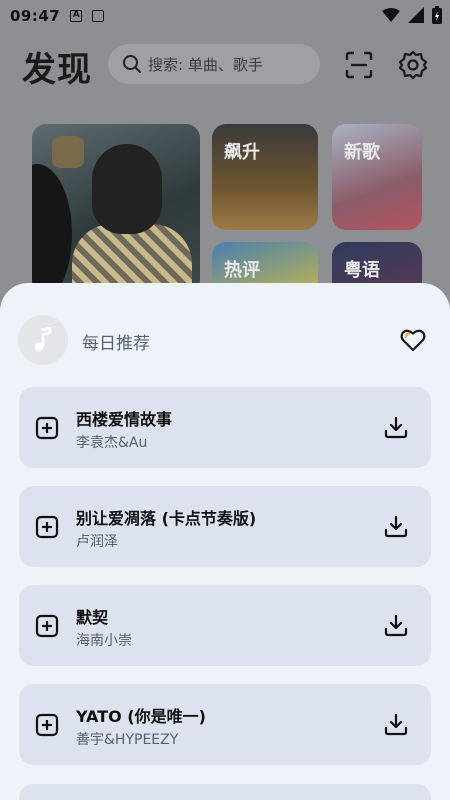 This screenshot has width=450, height=800. What do you see at coordinates (76, 16) in the screenshot?
I see `a-icon: A` at bounding box center [76, 16].